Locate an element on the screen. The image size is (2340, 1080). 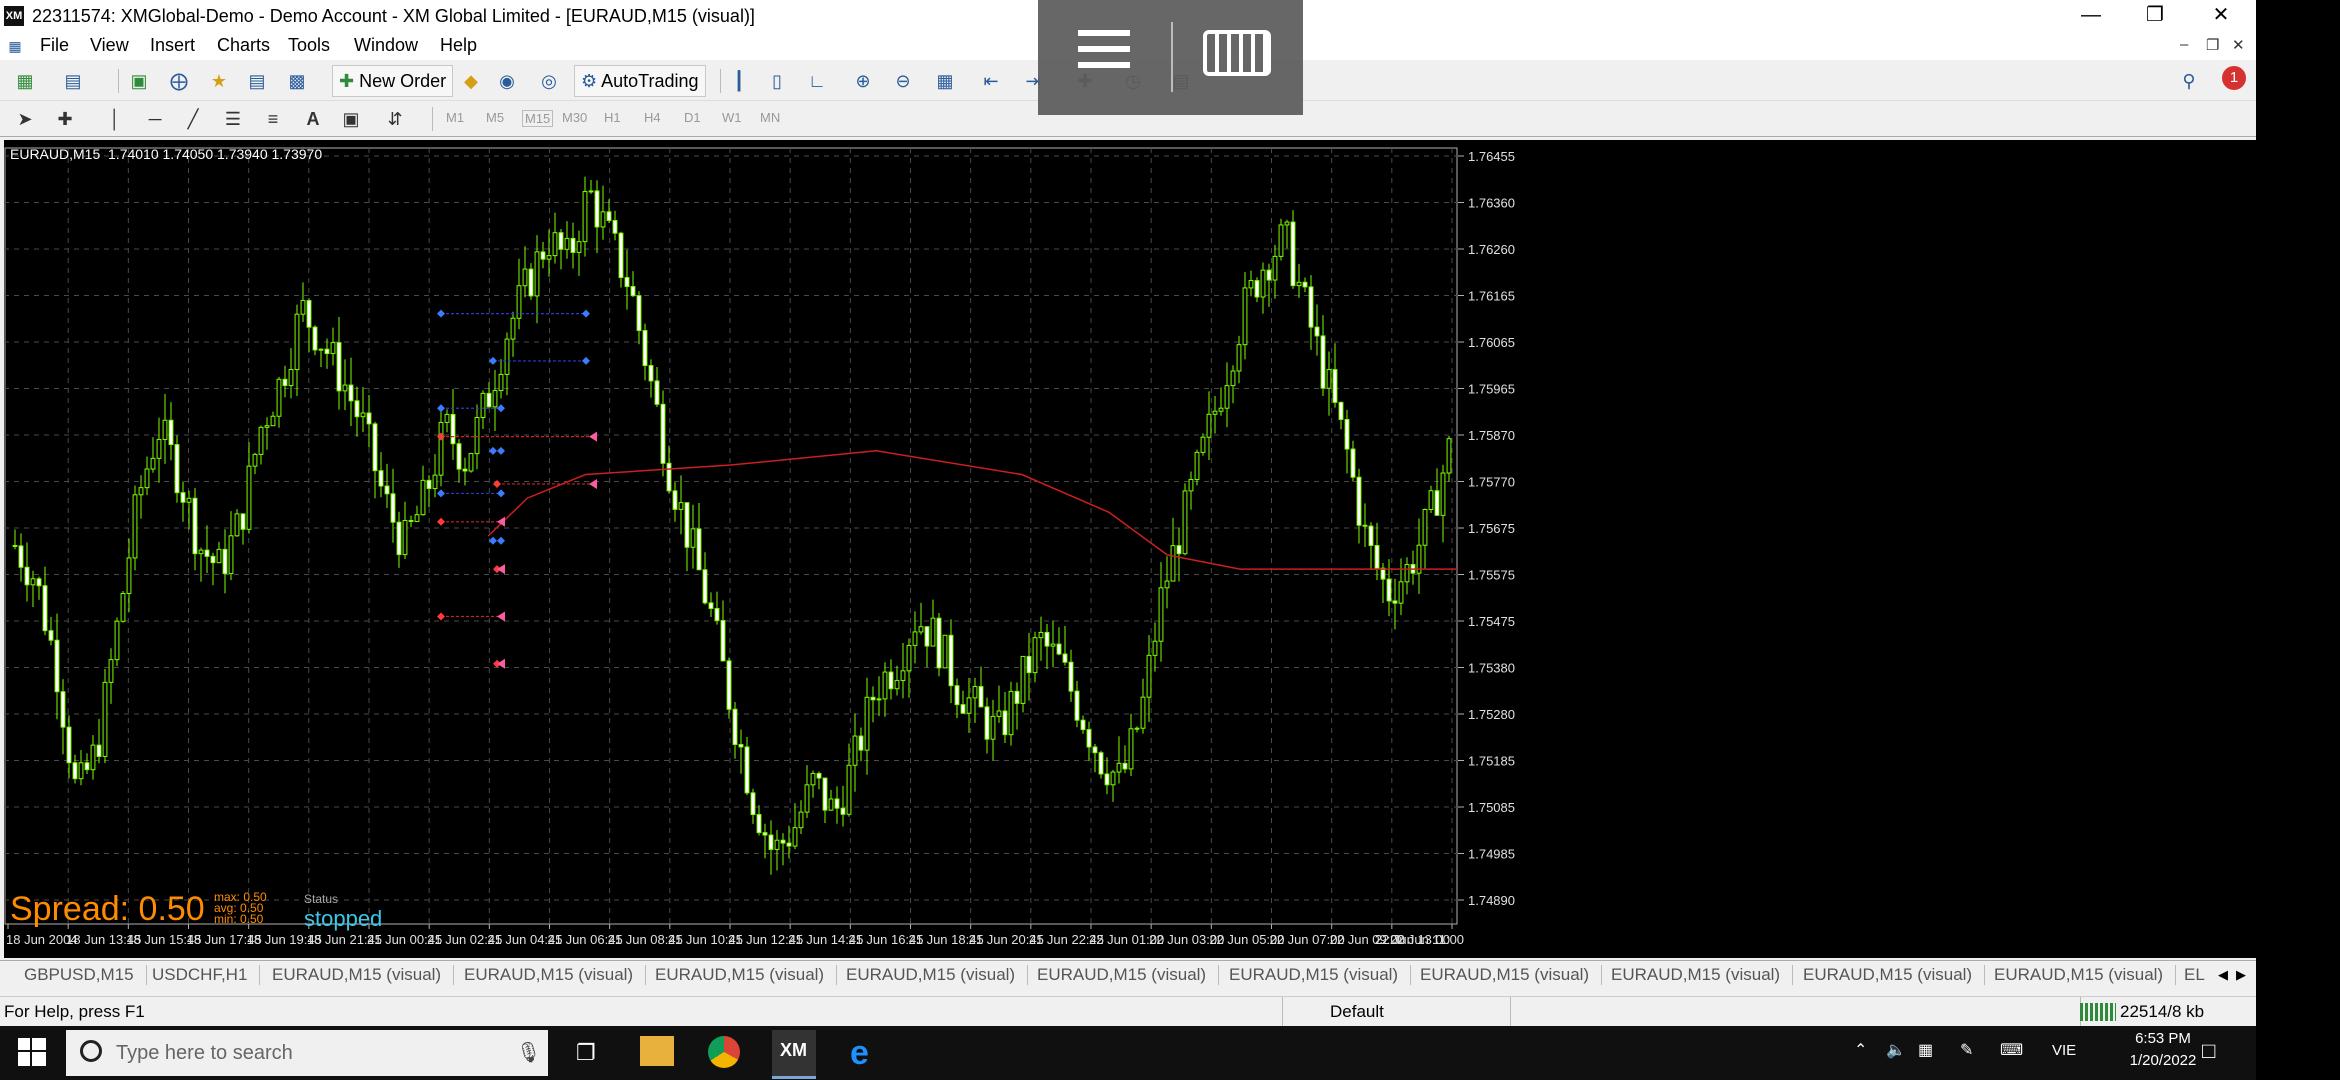
autotrading-button: ⚙ AutoTrading is located at coordinates (640, 81).